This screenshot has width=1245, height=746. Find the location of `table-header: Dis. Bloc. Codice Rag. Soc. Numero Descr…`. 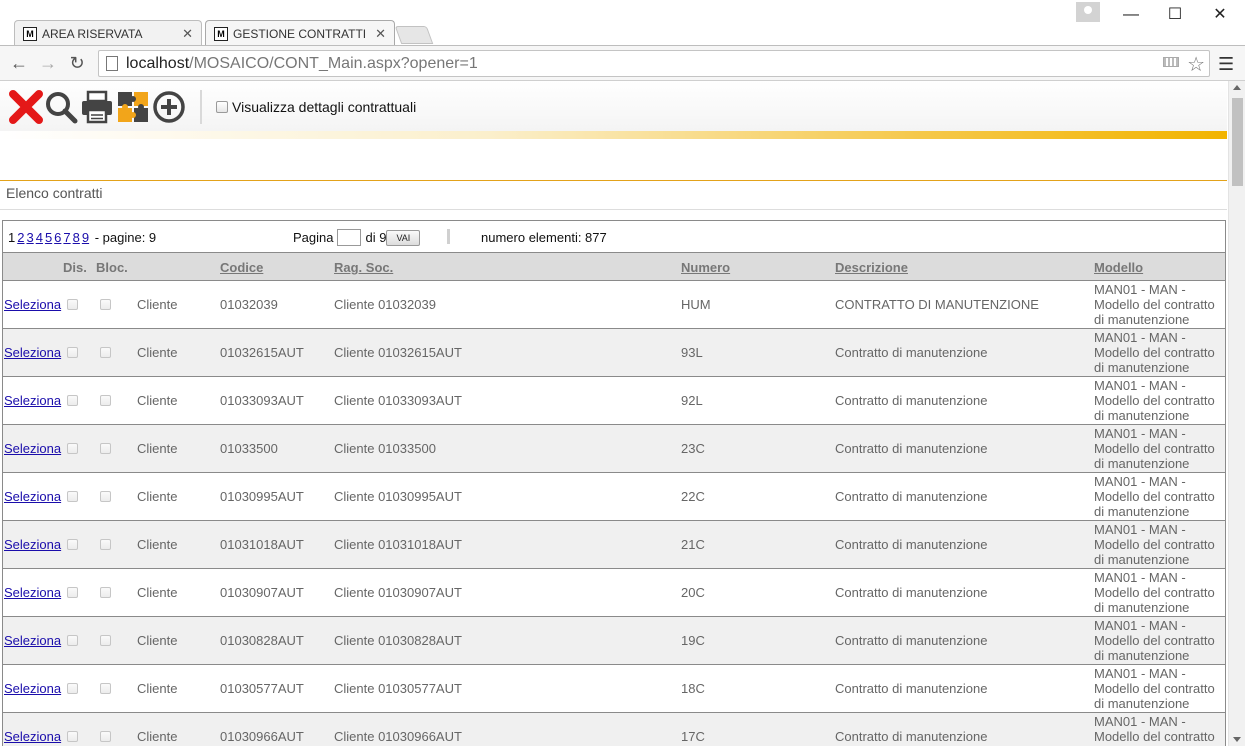

table-header: Dis. Bloc. Codice Rag. Soc. Numero Descr… is located at coordinates (614, 267).